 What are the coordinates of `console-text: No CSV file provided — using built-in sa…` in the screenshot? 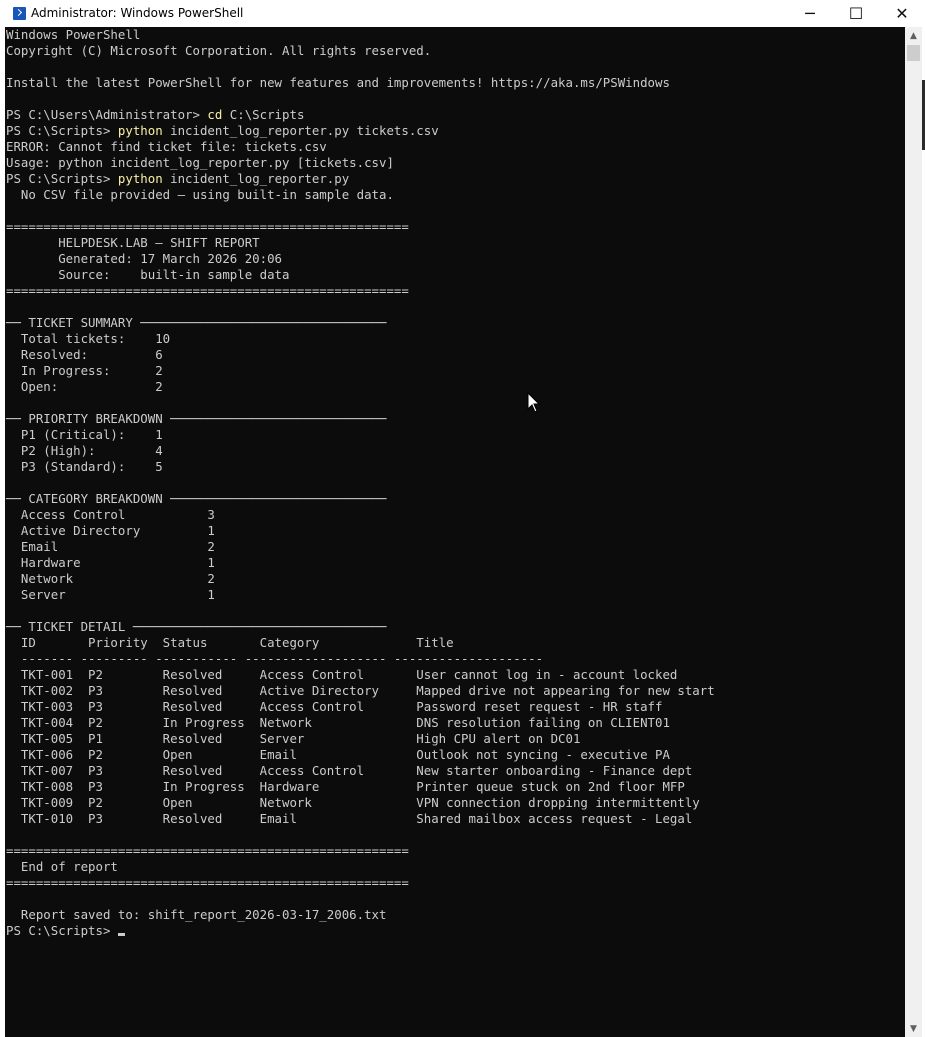 It's located at (200, 194).